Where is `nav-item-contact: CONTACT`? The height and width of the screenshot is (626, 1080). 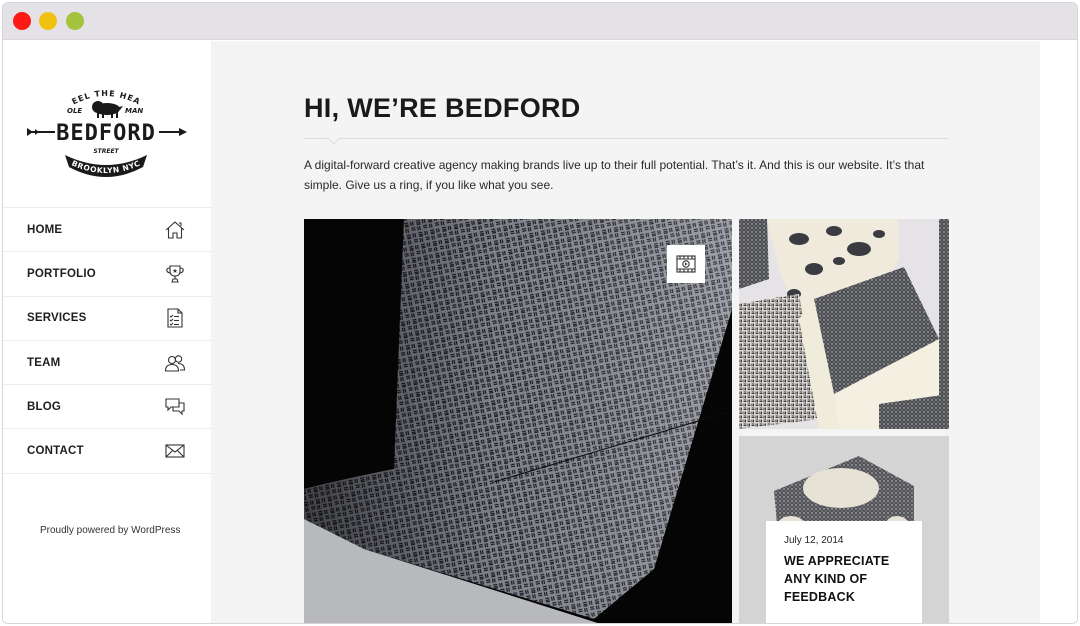
nav-item-contact: CONTACT is located at coordinates (107, 451).